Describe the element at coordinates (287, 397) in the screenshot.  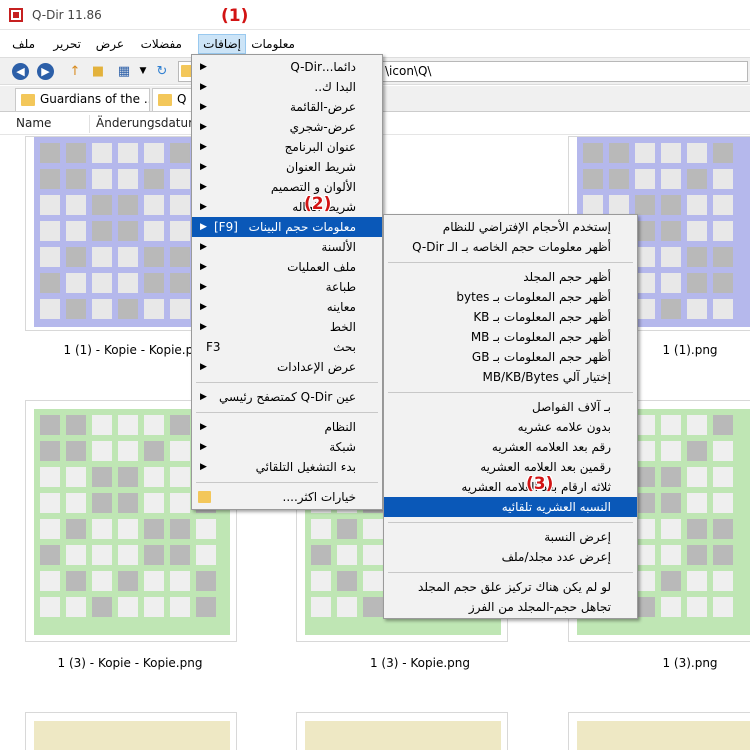
I see `menu-item-default-browser: عين Q-Dir كمتصفح رئيسي ▶` at that location.